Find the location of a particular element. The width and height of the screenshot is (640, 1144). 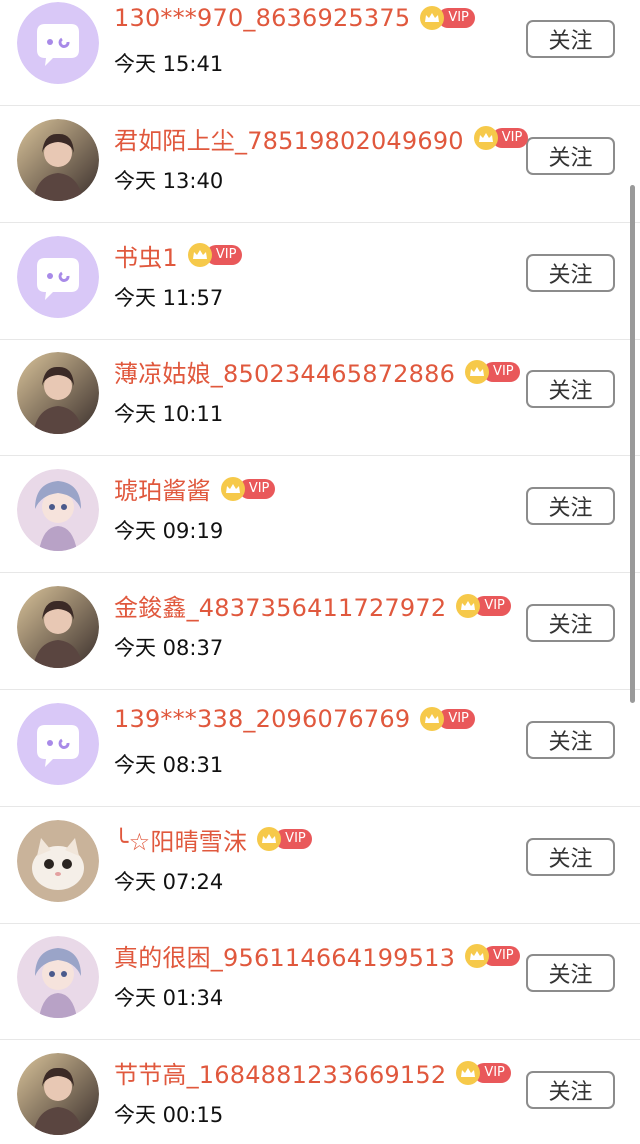

list-item: 君如陌上尘_78519802049690 VIP 今天 13:40 关注 is located at coordinates (320, 165).